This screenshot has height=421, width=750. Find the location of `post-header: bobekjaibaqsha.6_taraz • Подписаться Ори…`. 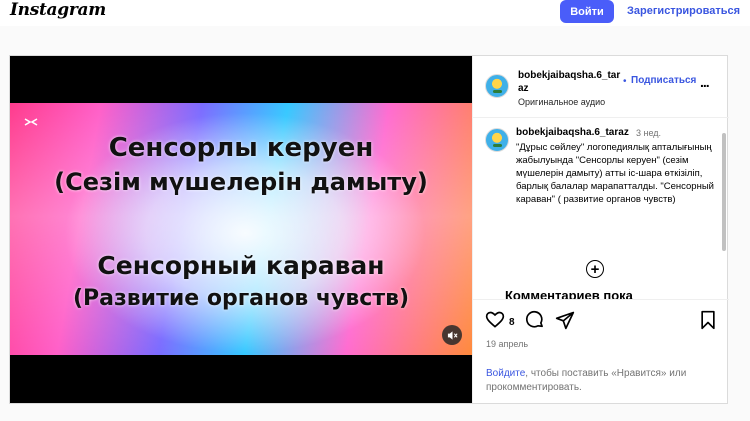

post-header: bobekjaibaqsha.6_taraz • Подписаться Ори… is located at coordinates (601, 87).